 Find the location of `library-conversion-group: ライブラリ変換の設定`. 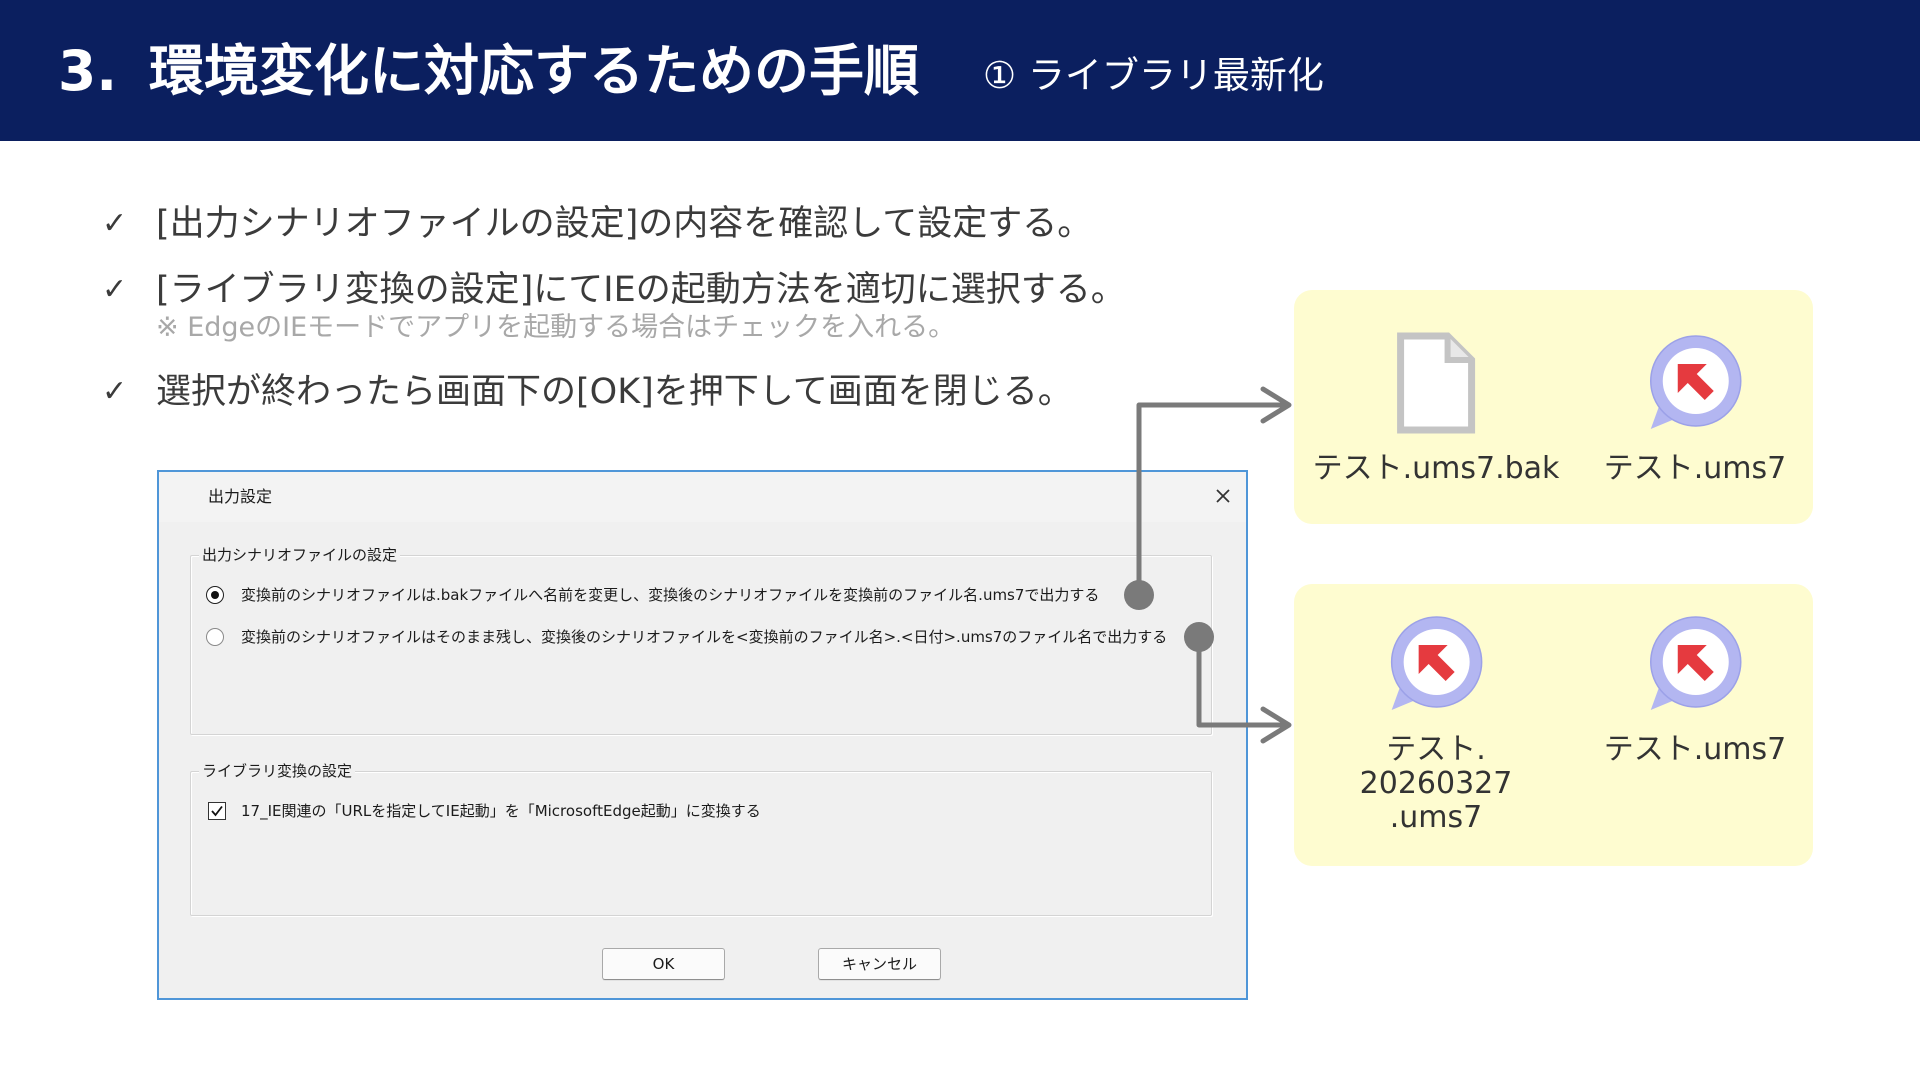

library-conversion-group: ライブラリ変換の設定 is located at coordinates (701, 838).